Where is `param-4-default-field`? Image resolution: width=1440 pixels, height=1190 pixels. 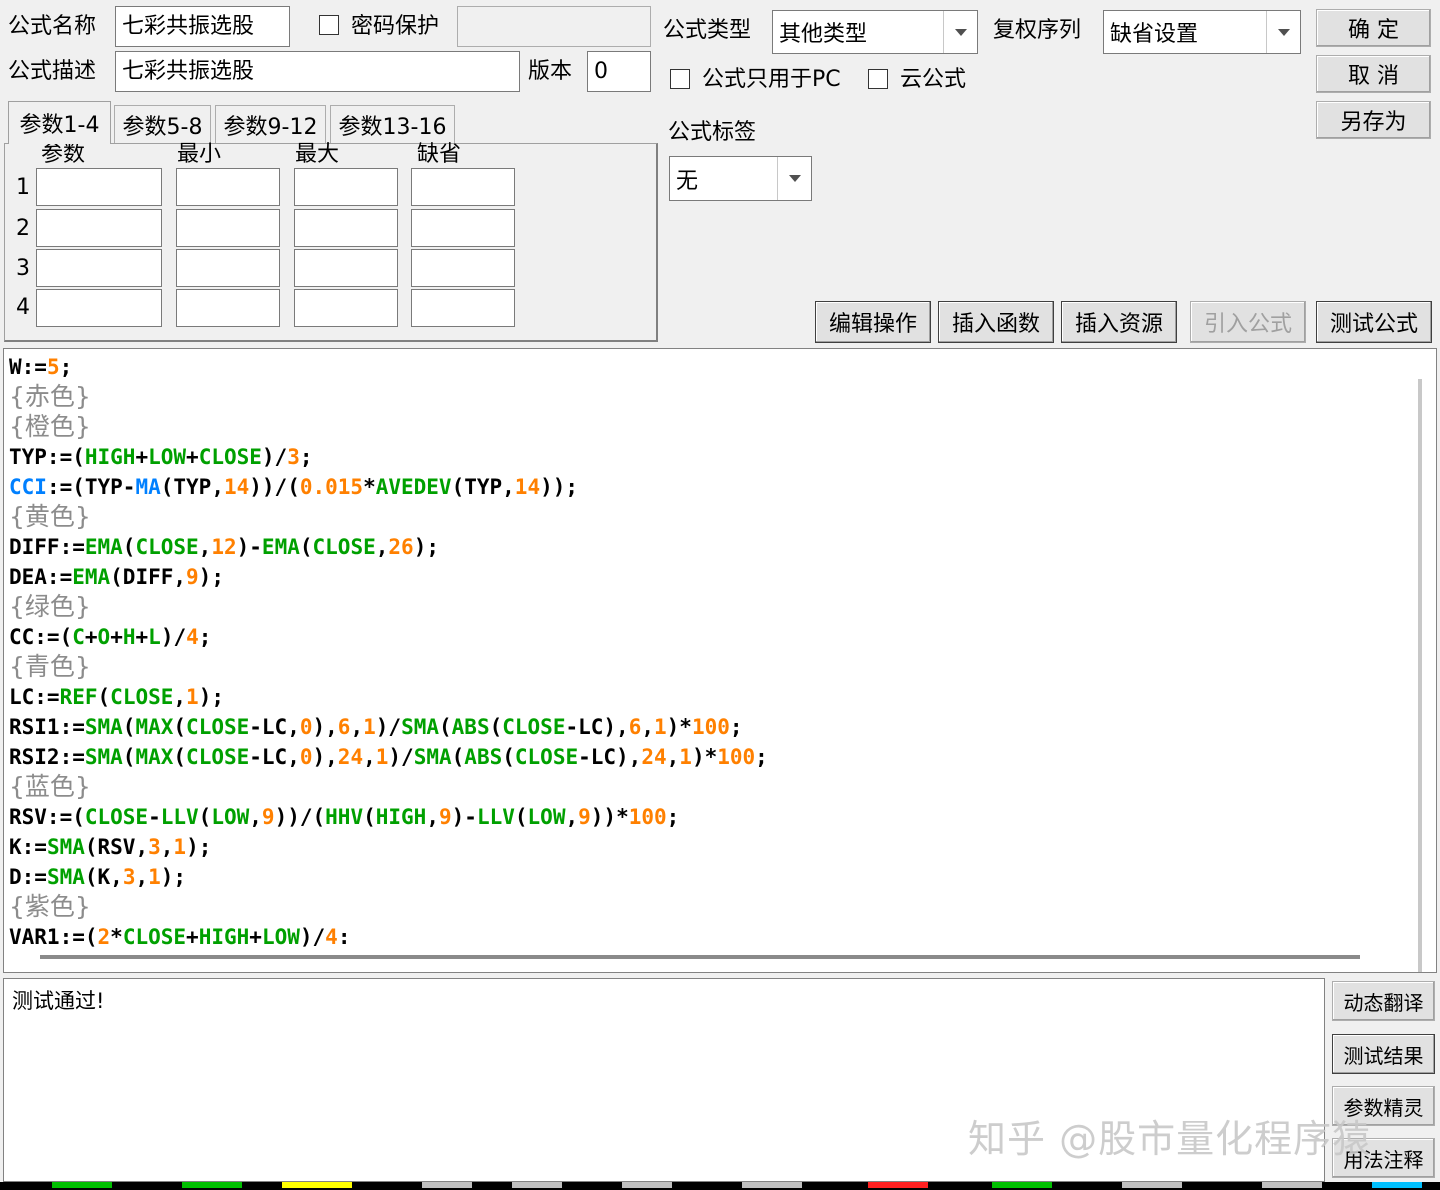
param-4-default-field is located at coordinates (463, 308).